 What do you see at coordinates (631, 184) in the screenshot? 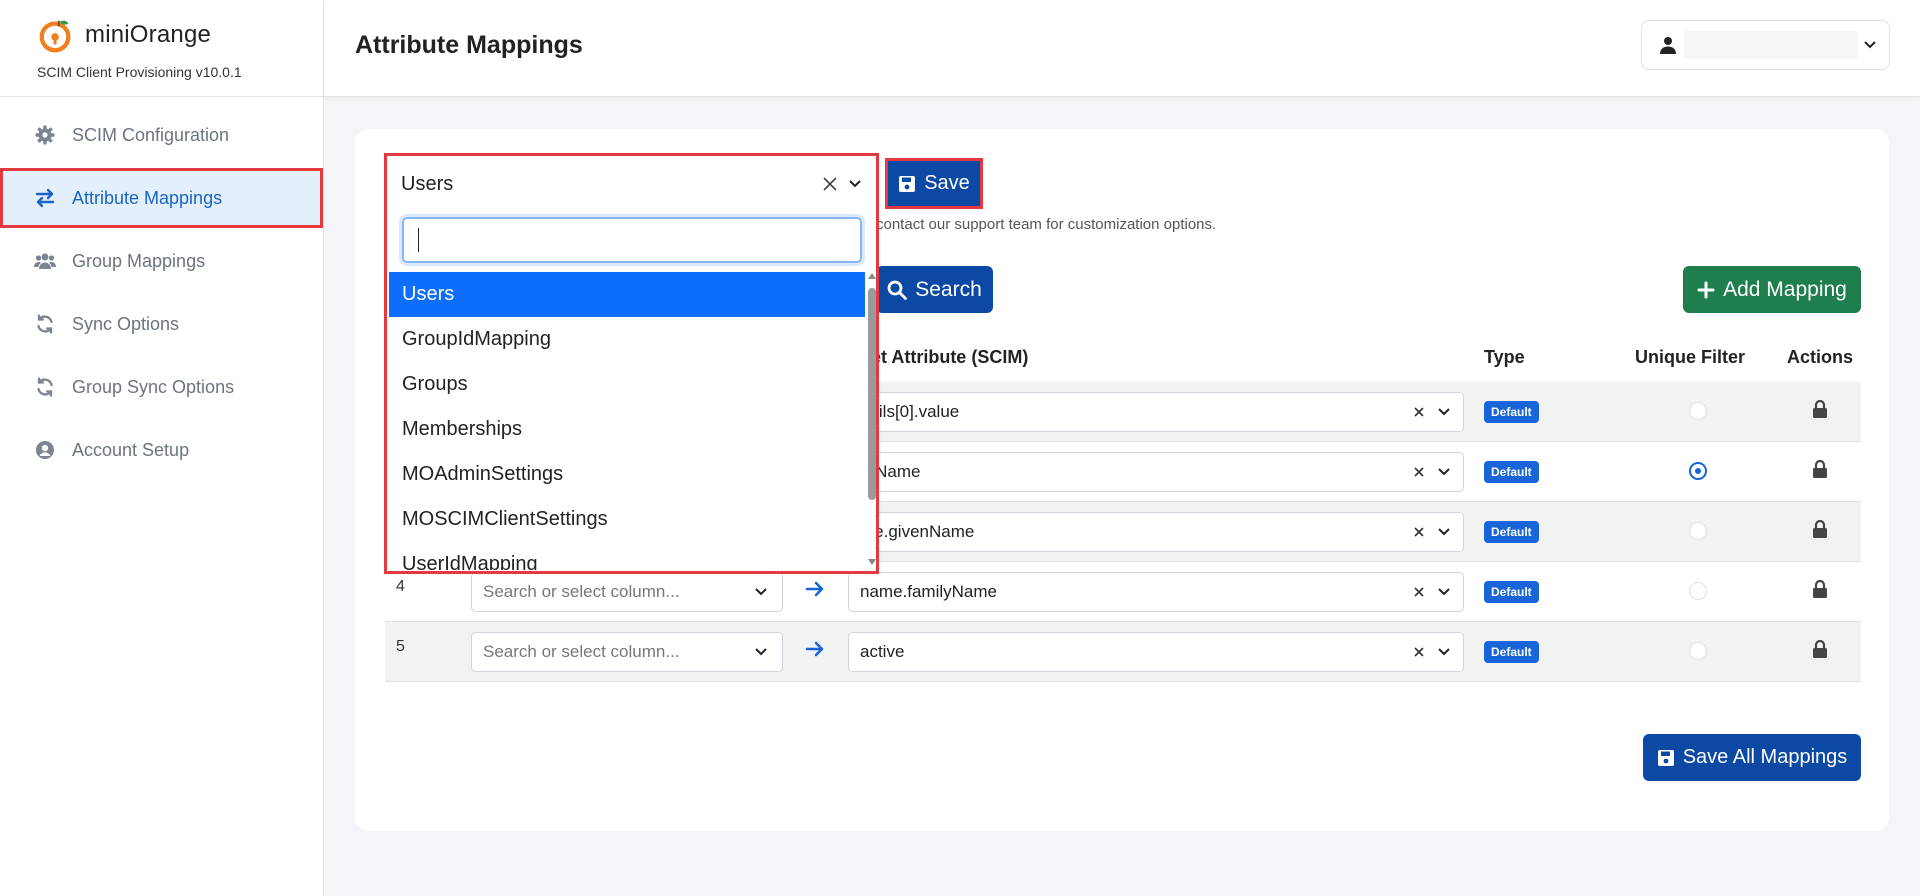
I see `table-select-control: Users` at bounding box center [631, 184].